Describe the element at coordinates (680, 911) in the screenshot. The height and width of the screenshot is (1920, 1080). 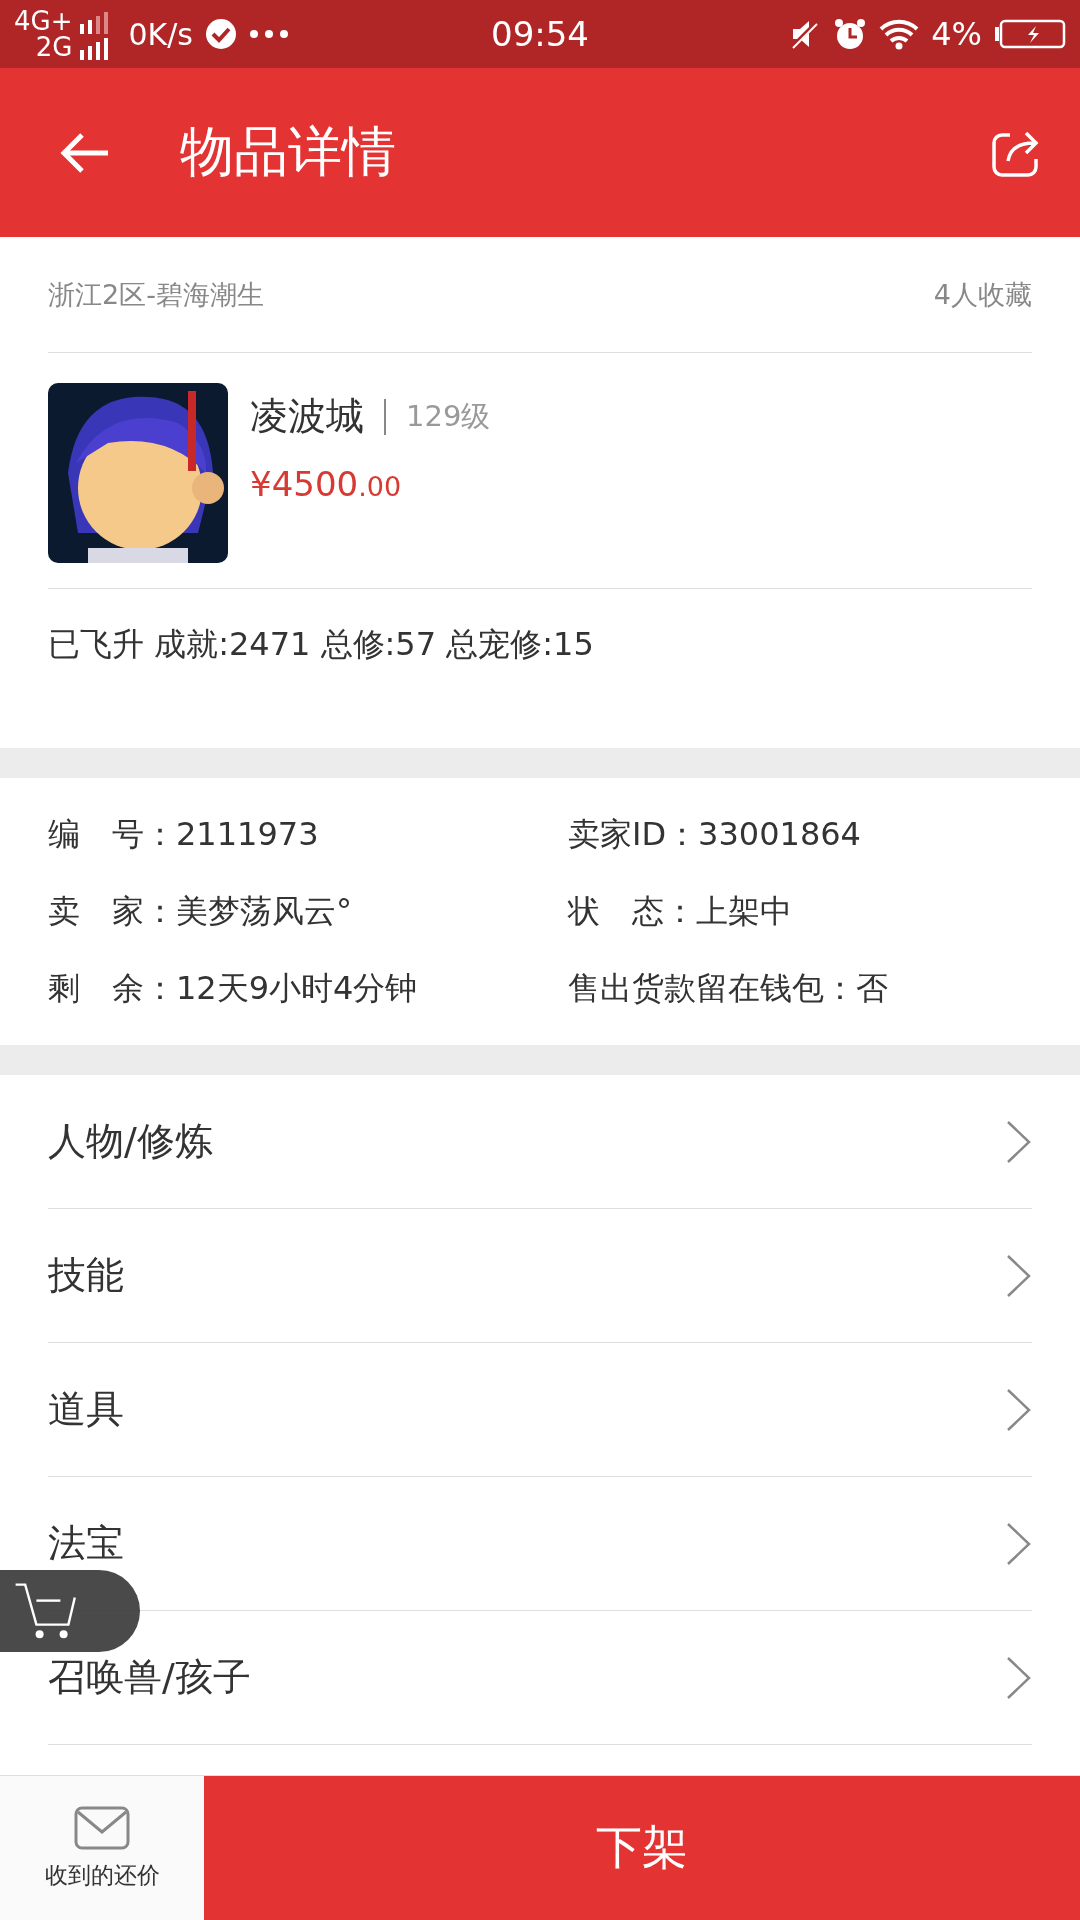
I see `info-text: 状 态：上架中` at that location.